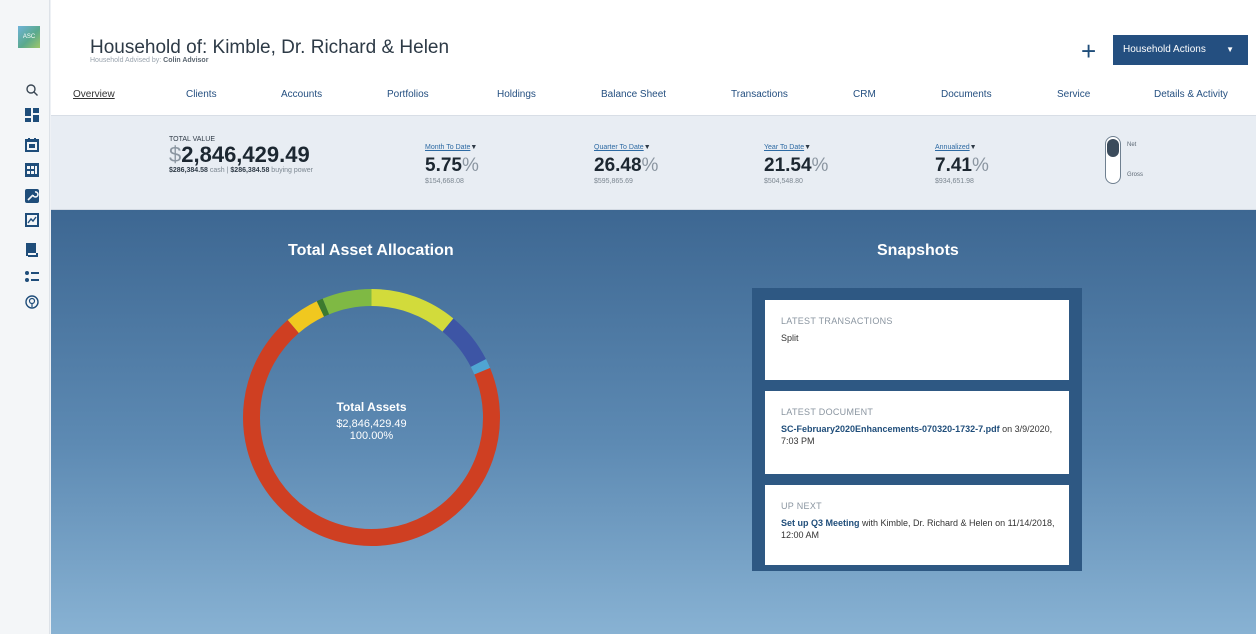  I want to click on app-logo: ASC, so click(29, 37).